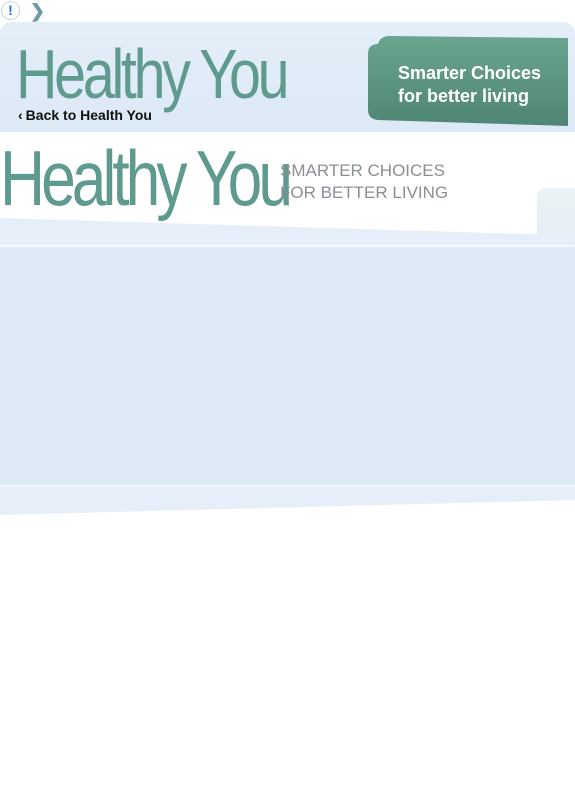  What do you see at coordinates (364, 182) in the screenshot?
I see `hero-tagline: SMARTER CHOICES FOR BETTER LIVING` at bounding box center [364, 182].